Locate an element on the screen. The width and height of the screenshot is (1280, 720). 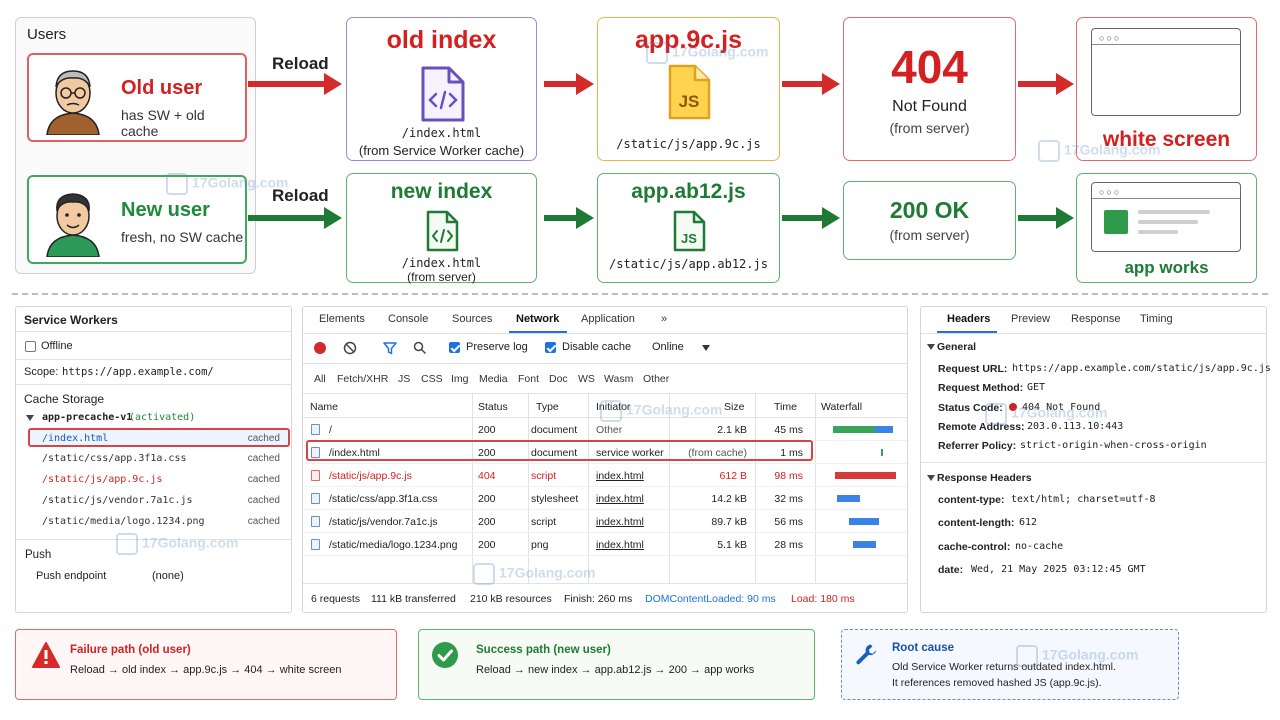
tab-more-icon: » is located at coordinates (664, 319).